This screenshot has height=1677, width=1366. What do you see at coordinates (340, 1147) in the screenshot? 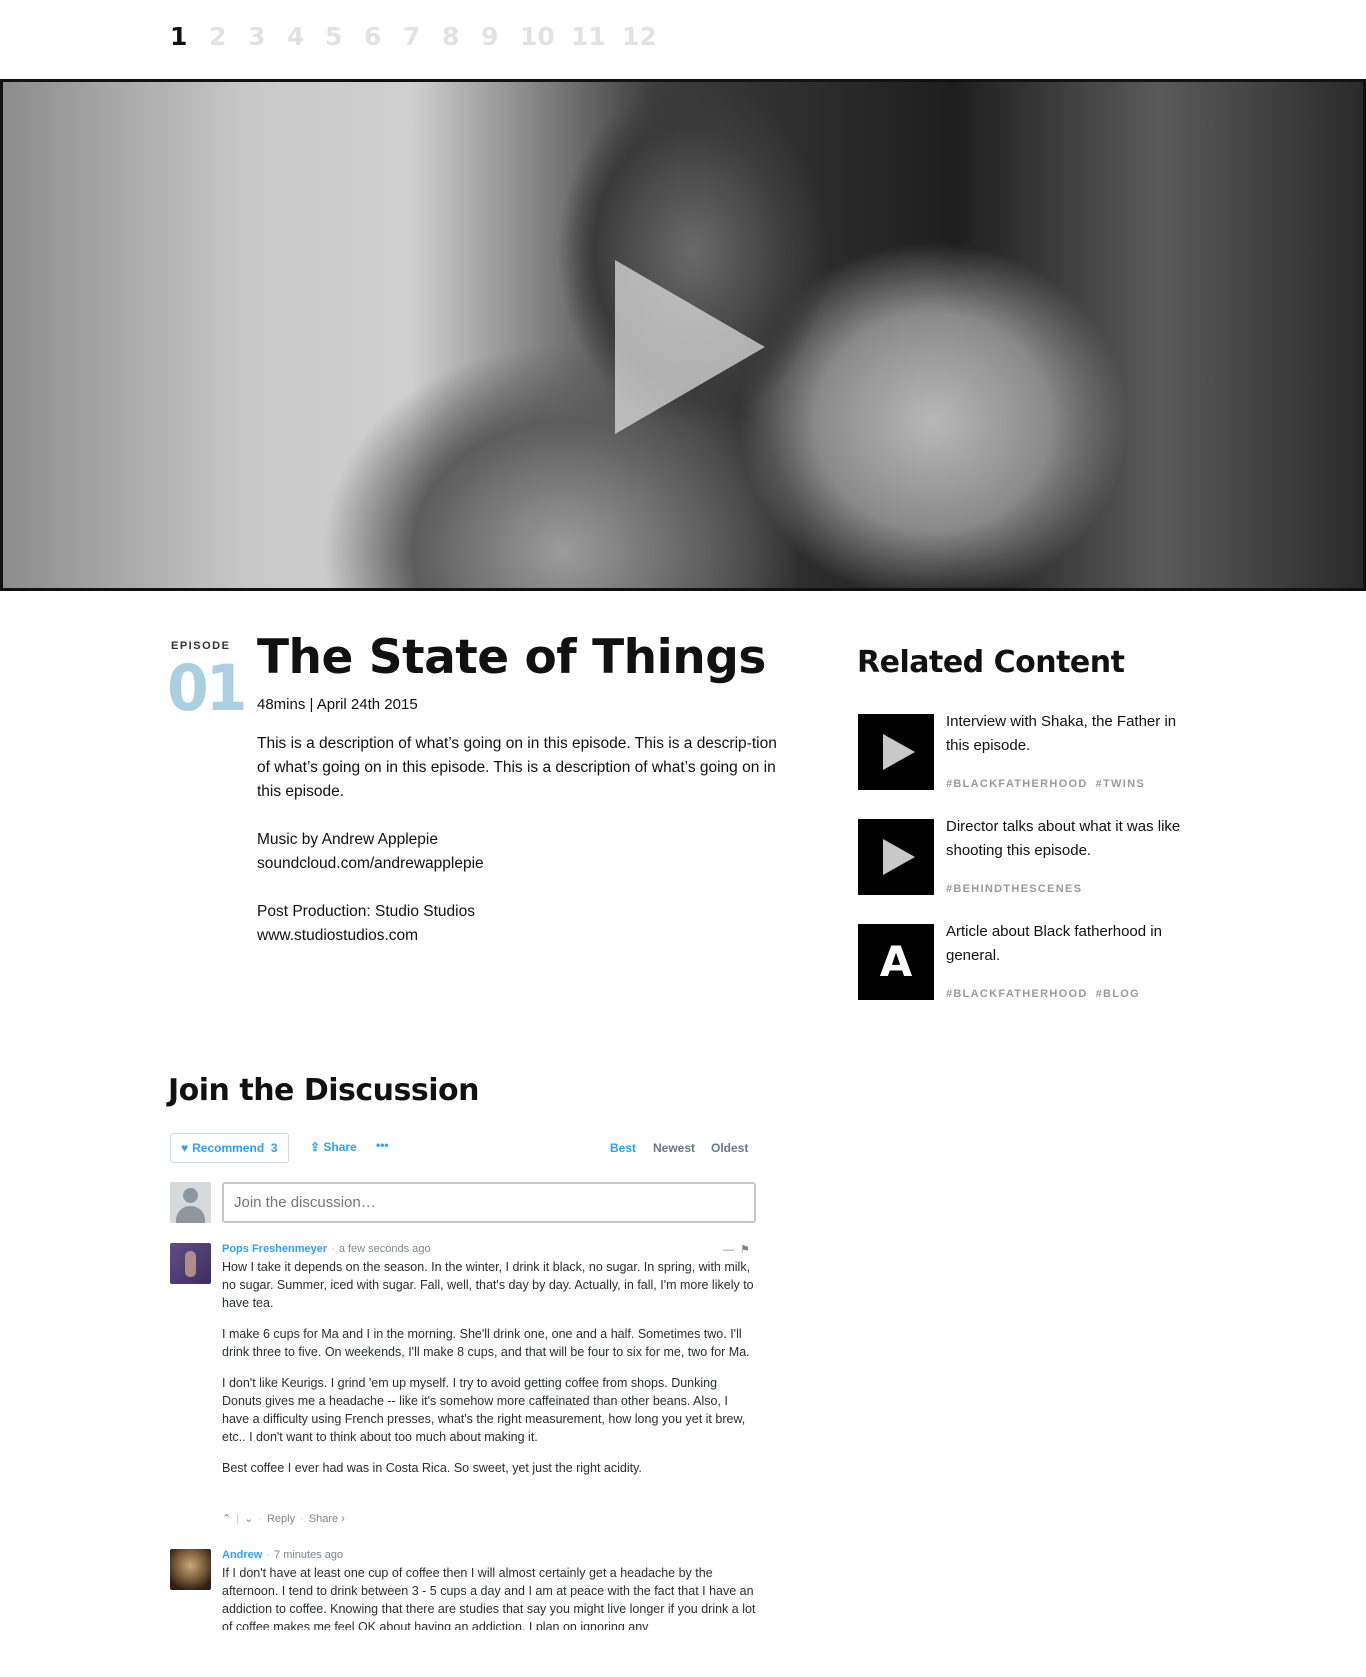
I see `share-label: Share` at bounding box center [340, 1147].